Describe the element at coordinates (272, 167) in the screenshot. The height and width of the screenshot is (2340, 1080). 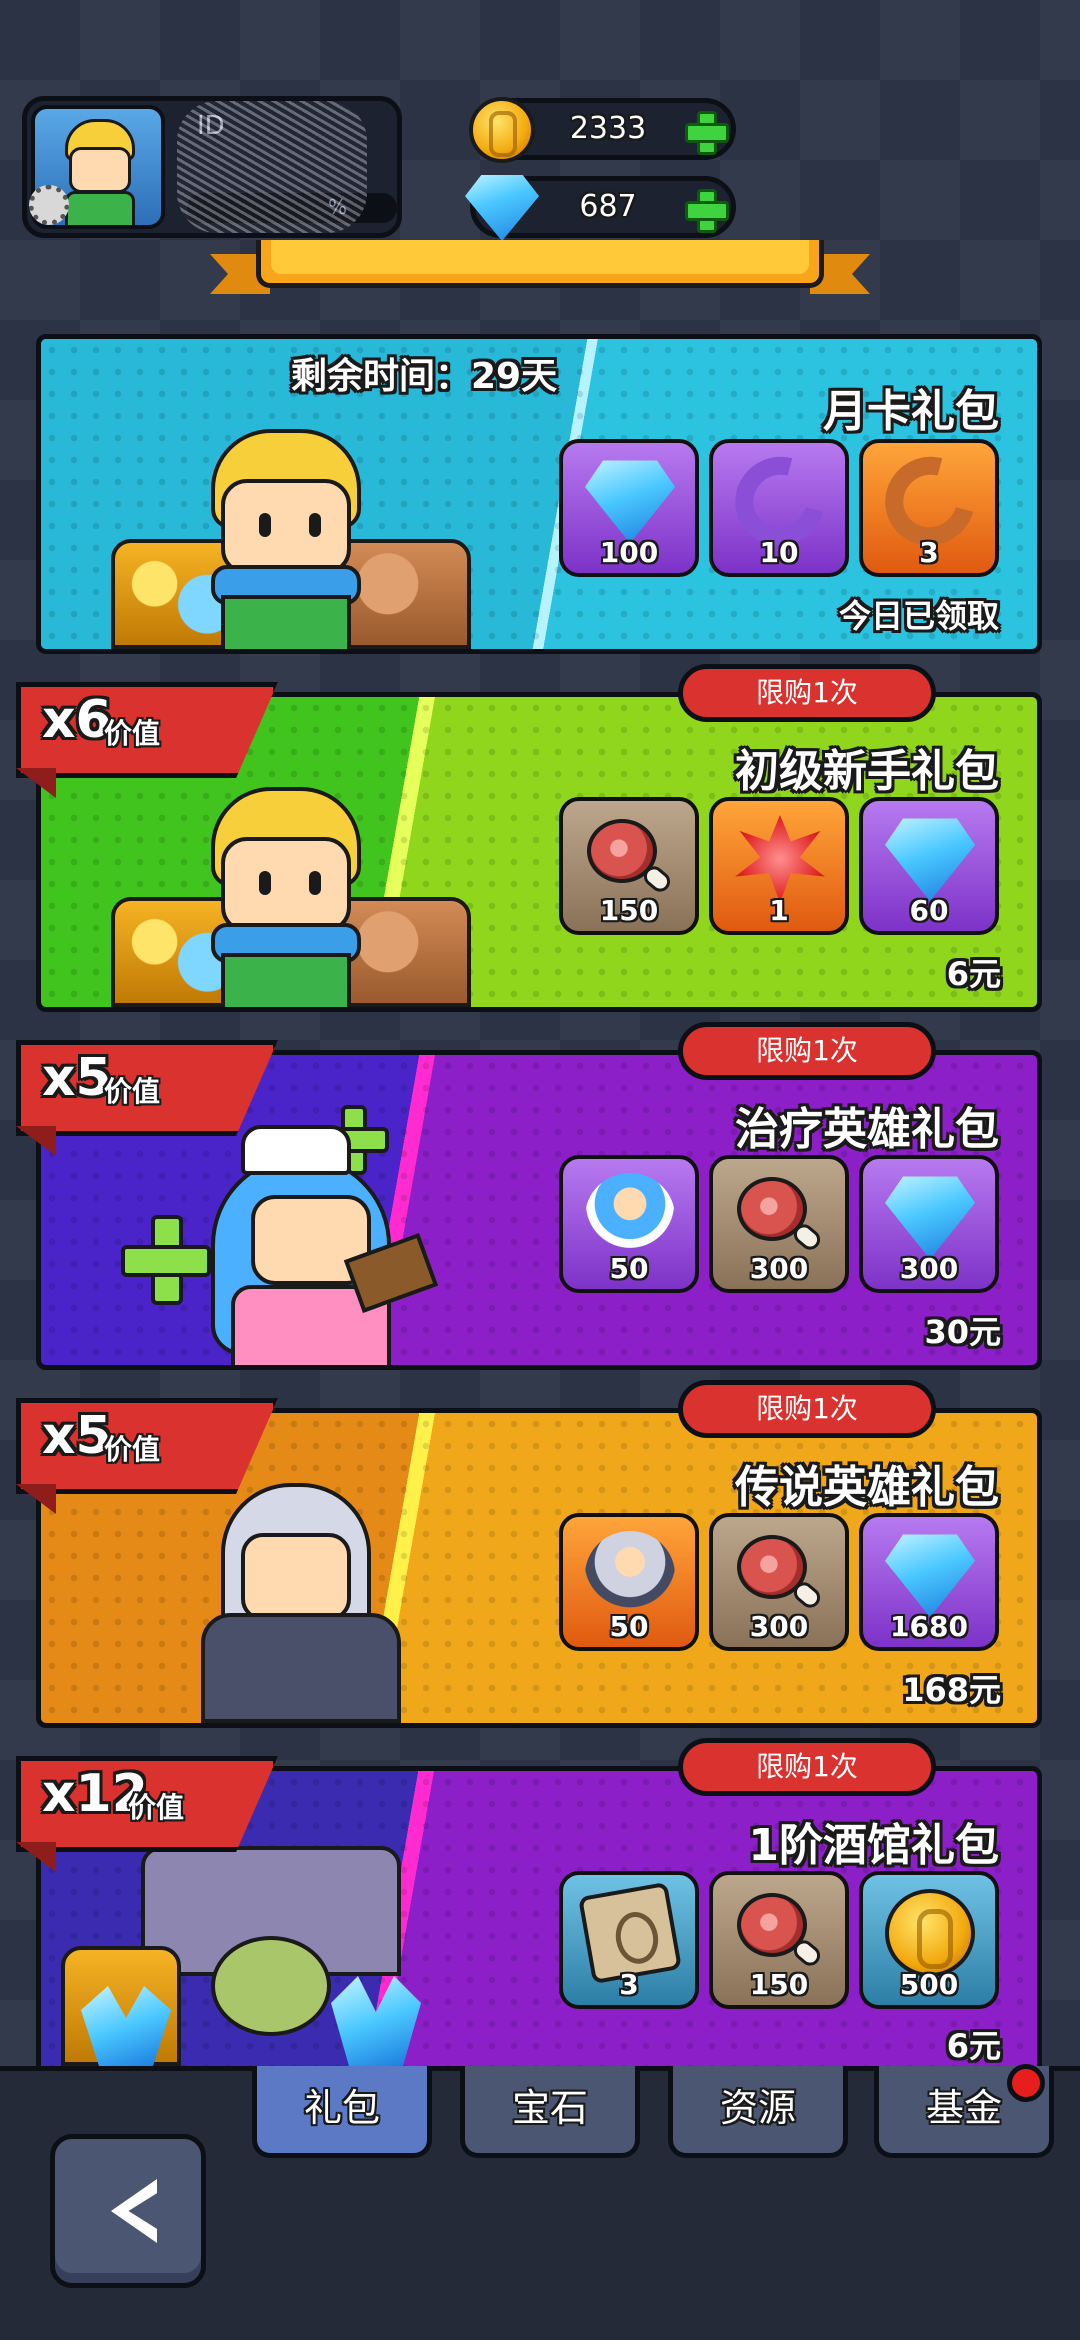
I see `redacted-scribble` at that location.